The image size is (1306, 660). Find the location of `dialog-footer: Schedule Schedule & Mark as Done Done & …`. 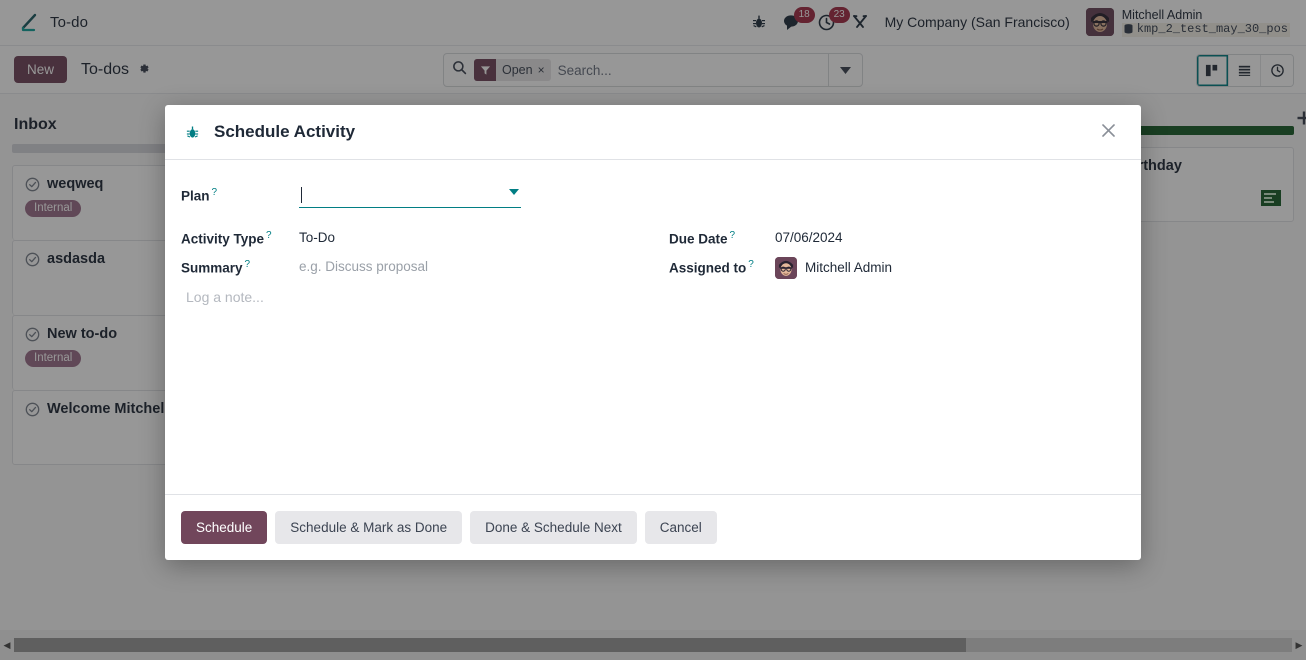

dialog-footer: Schedule Schedule & Mark as Done Done & … is located at coordinates (653, 527).